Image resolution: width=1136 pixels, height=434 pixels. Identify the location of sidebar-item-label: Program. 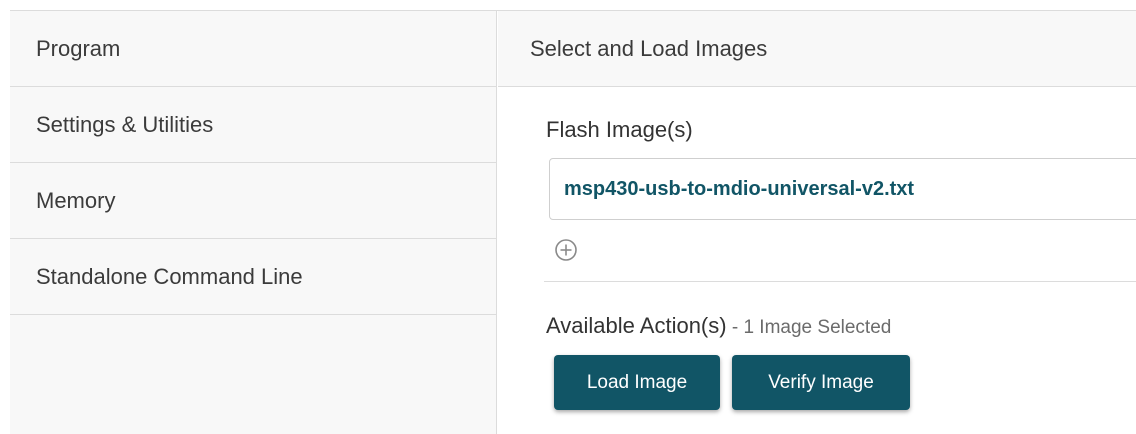
(78, 48).